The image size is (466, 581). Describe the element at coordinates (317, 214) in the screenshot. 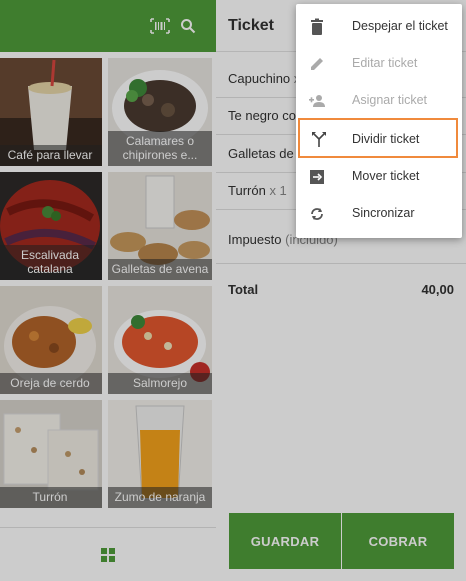

I see `sync-icon` at that location.